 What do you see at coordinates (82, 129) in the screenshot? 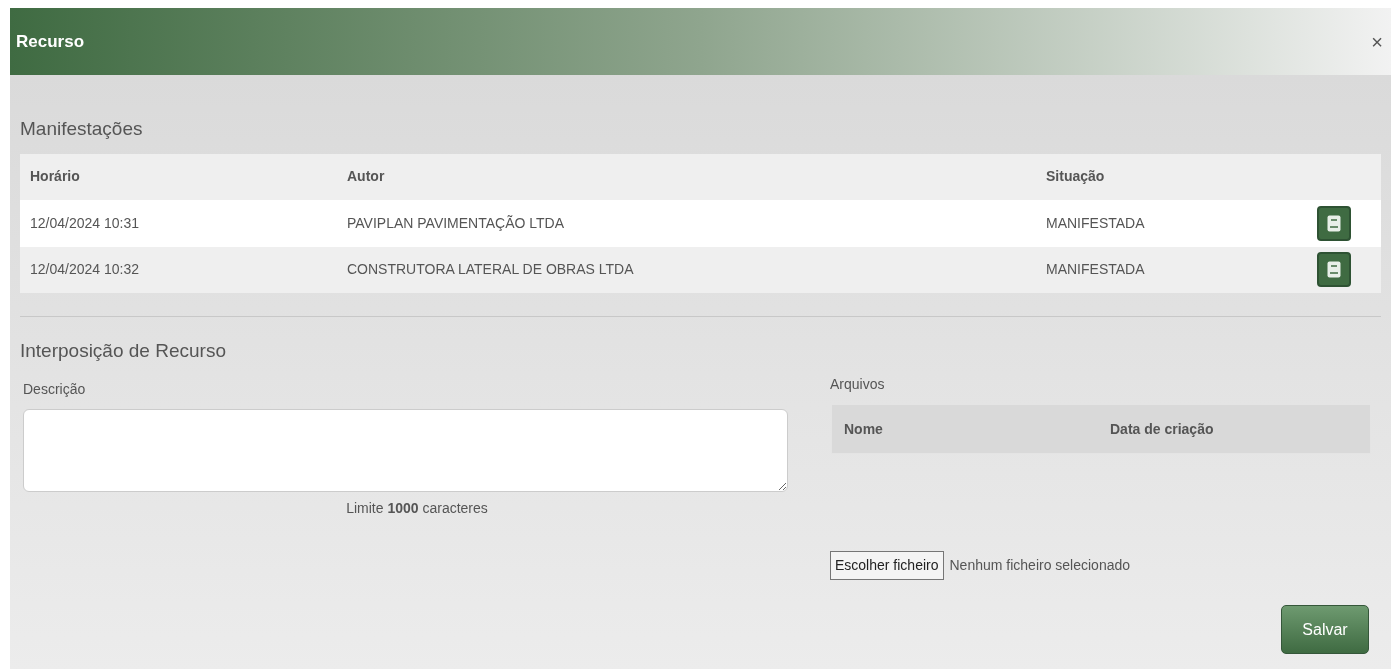
I see `section-heading: Manifestações` at bounding box center [82, 129].